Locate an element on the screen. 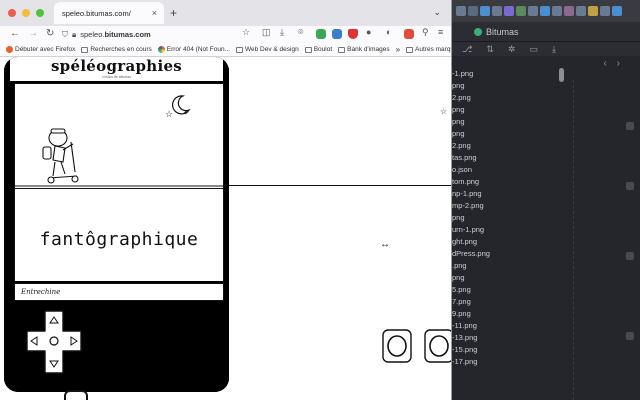 This screenshot has width=640, height=400. file-list-item: 5.png is located at coordinates (471, 290).